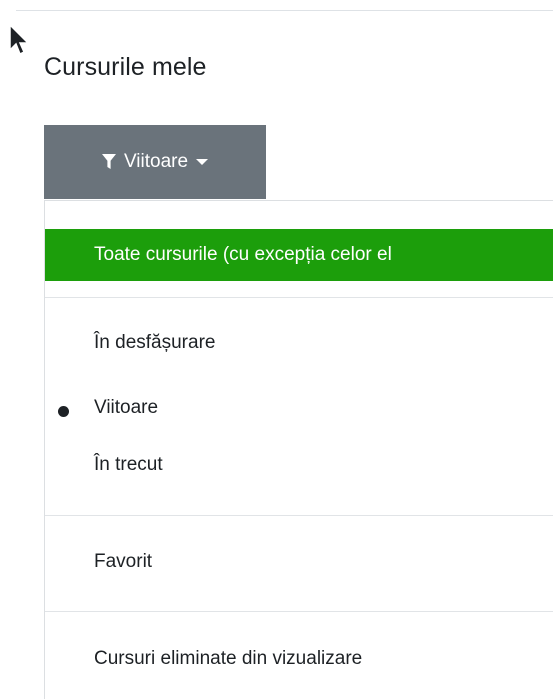 This screenshot has width=553, height=699. Describe the element at coordinates (299, 659) in the screenshot. I see `menu-item-hidden-courses: Cursuri eliminate din vizualizare` at that location.